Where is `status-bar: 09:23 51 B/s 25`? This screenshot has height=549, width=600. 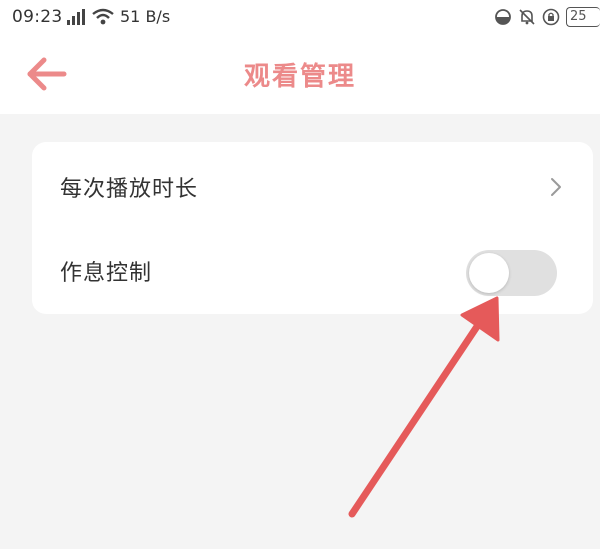
status-bar: 09:23 51 B/s 25 is located at coordinates (300, 18).